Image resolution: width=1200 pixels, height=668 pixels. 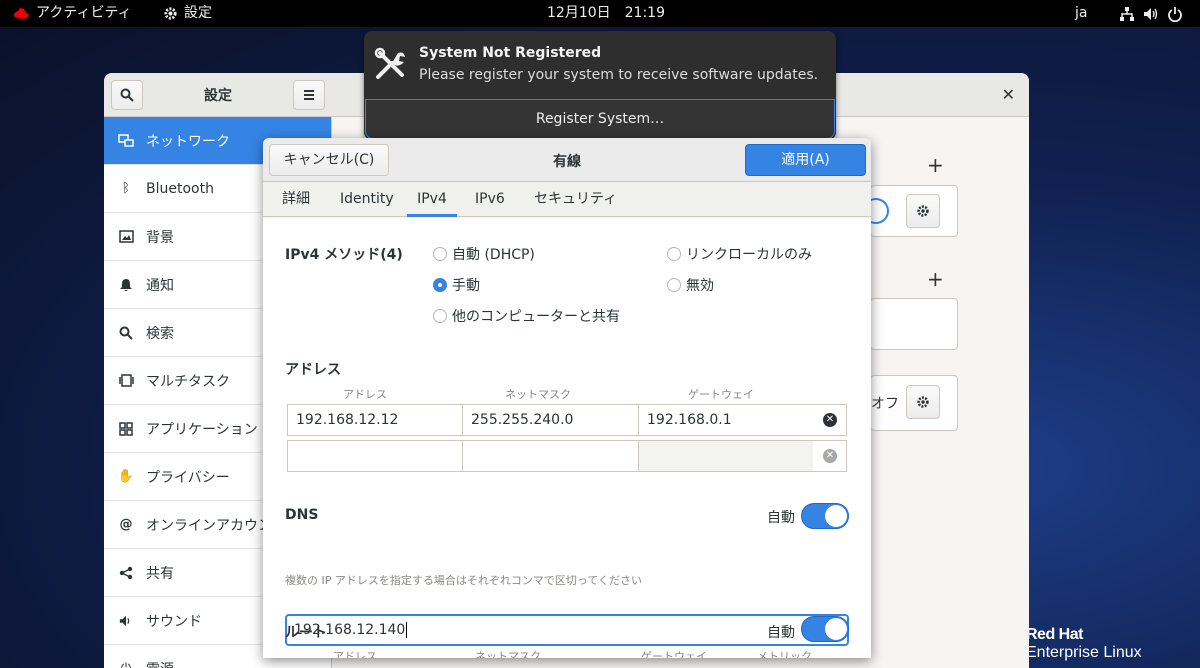 I want to click on apps-icon, so click(x=126, y=429).